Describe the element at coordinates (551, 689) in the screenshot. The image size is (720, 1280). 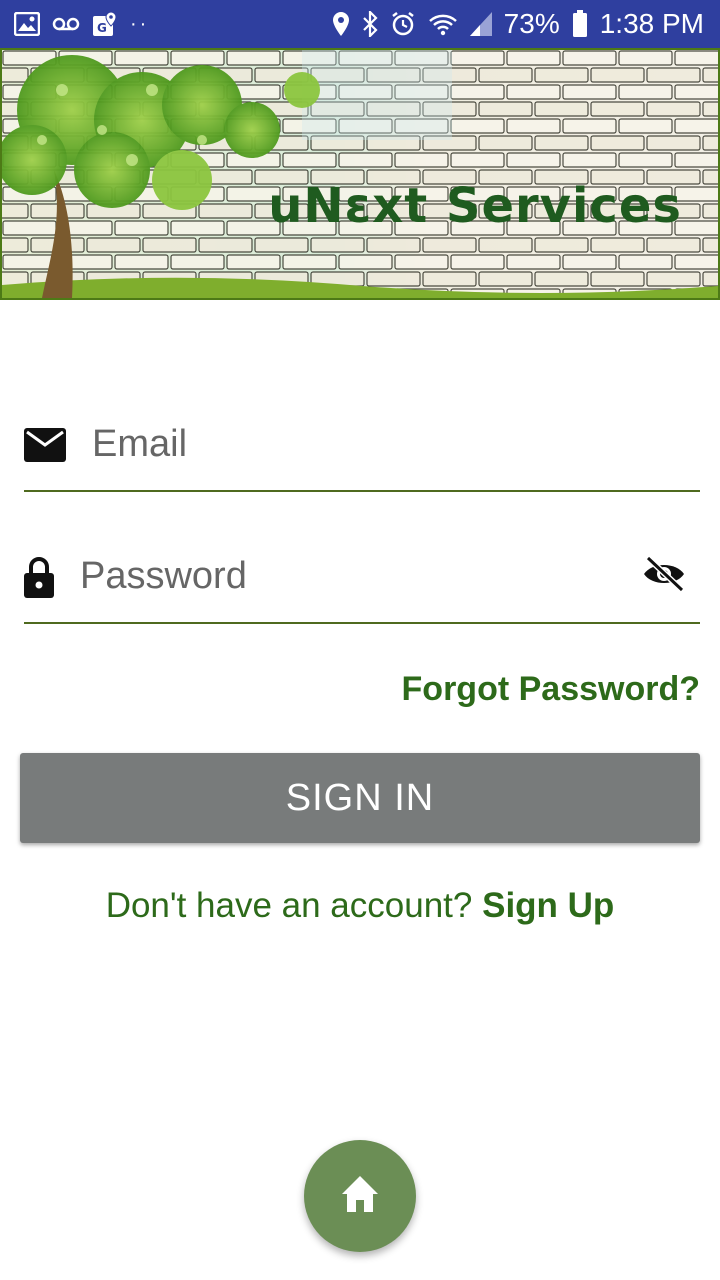
I see `forgot-password-link: Forgot Password?` at that location.